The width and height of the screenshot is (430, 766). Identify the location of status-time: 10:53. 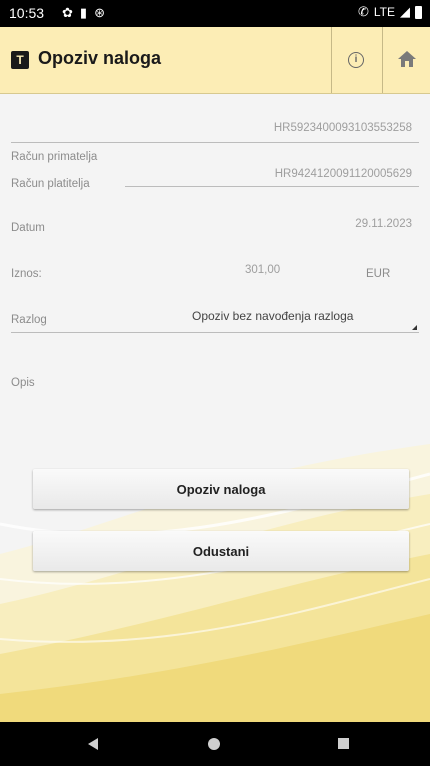
(27, 13).